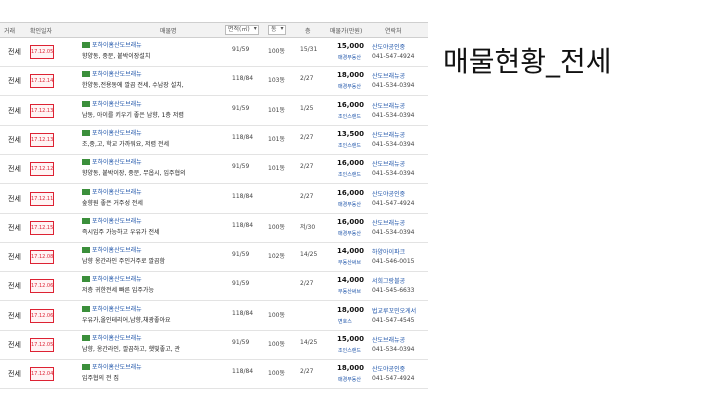 This screenshot has height=404, width=720. I want to click on building-sort-select: 동, so click(277, 30).